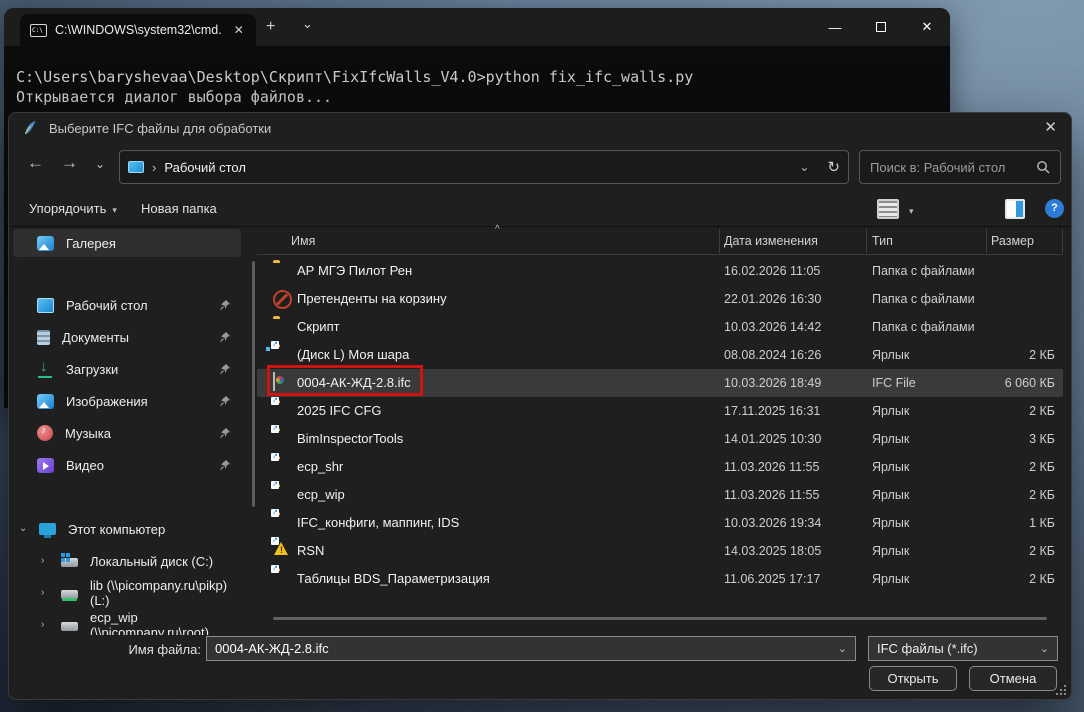  Describe the element at coordinates (772, 579) in the screenshot. I see `file-date: 11.06.2025 17:17` at that location.